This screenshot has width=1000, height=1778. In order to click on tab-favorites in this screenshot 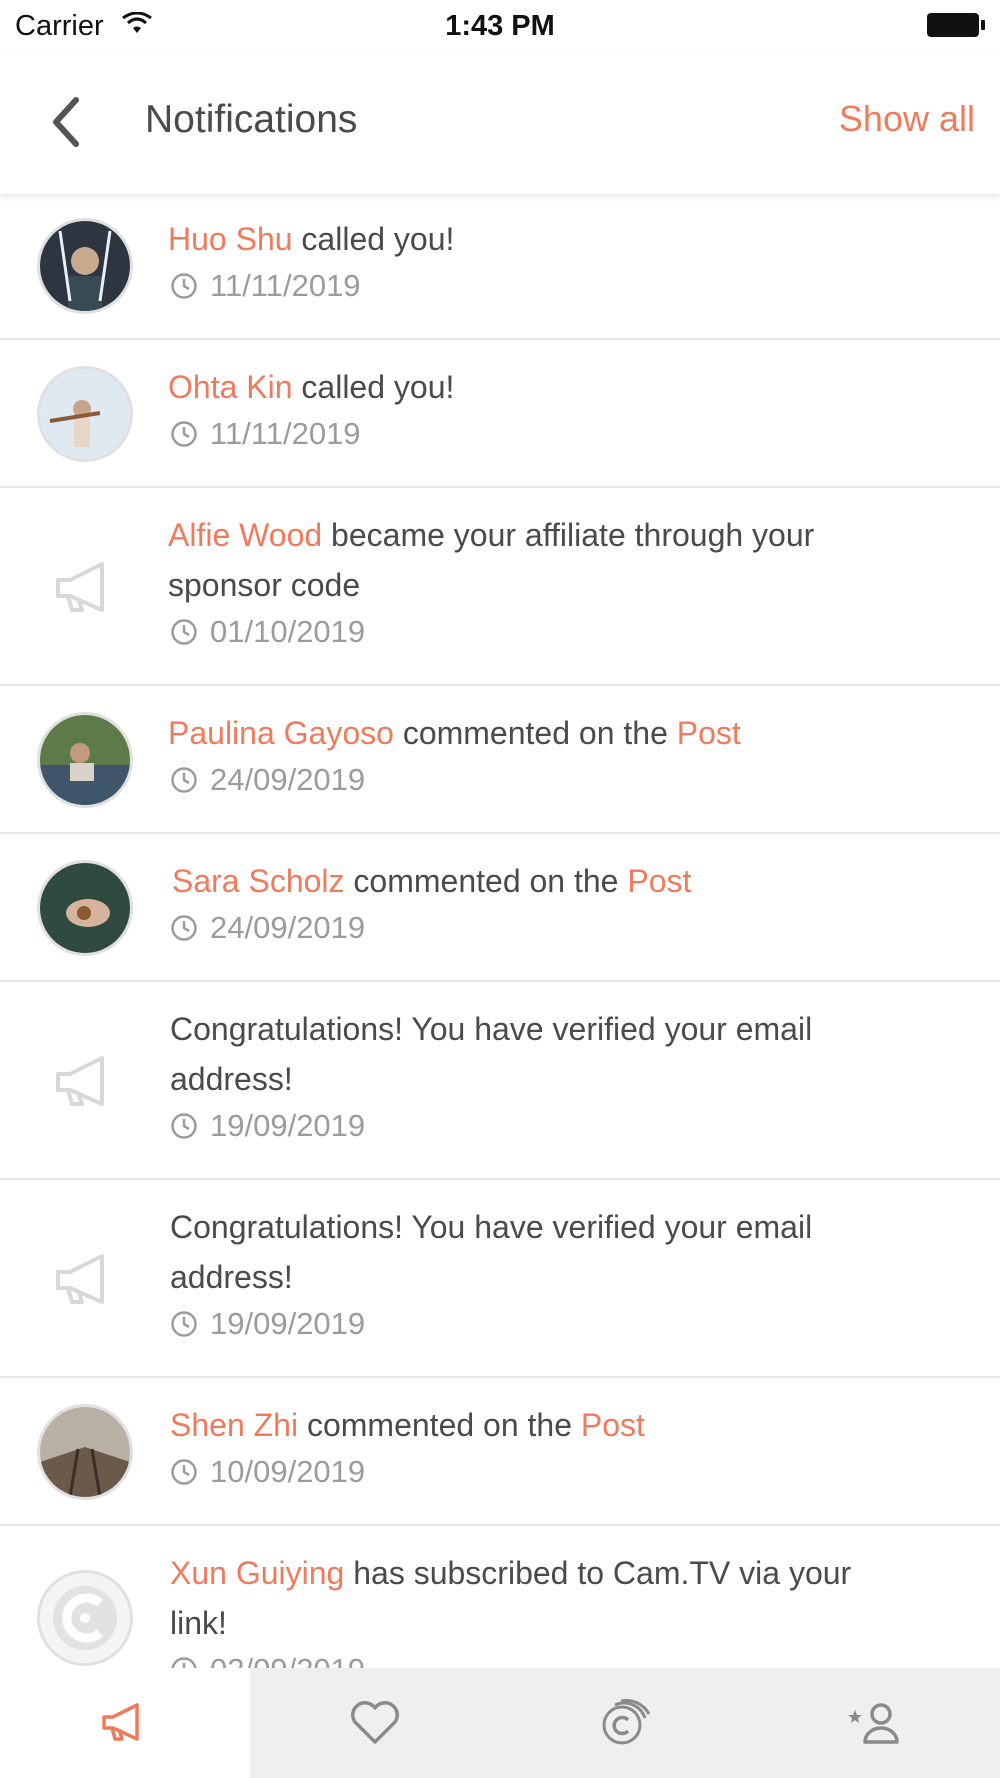, I will do `click(375, 1723)`.